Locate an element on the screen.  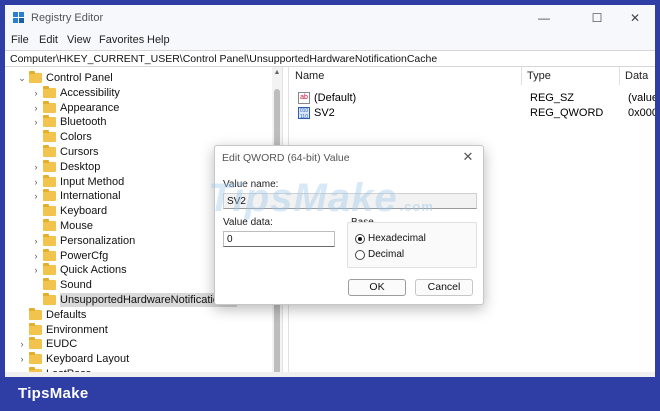
radio-label: Hexadecimal is located at coordinates (397, 238).